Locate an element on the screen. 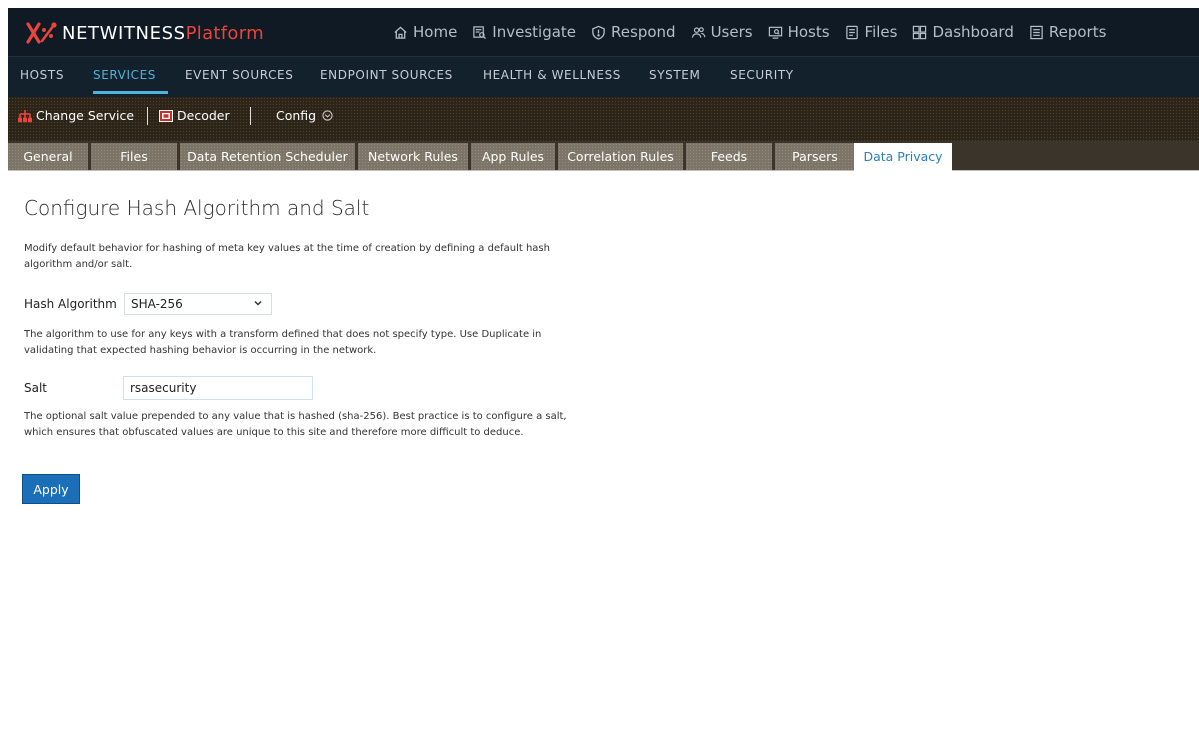  tab-correlation-rules: Correlation Rules is located at coordinates (620, 156).